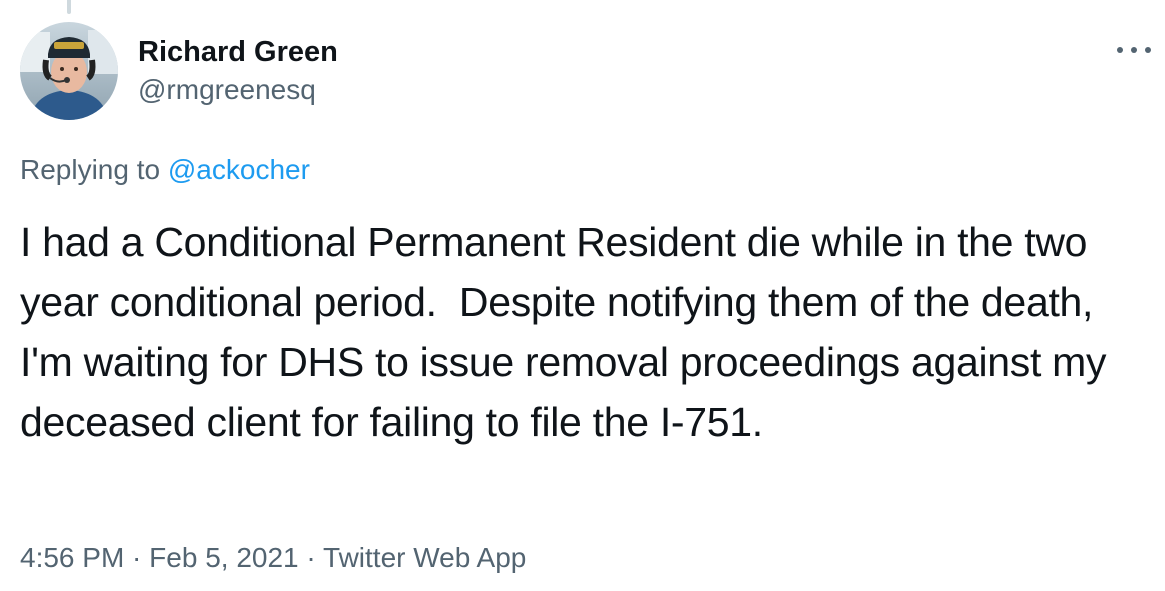  What do you see at coordinates (72, 557) in the screenshot?
I see `tweet-time-link: 4:56 PM` at bounding box center [72, 557].